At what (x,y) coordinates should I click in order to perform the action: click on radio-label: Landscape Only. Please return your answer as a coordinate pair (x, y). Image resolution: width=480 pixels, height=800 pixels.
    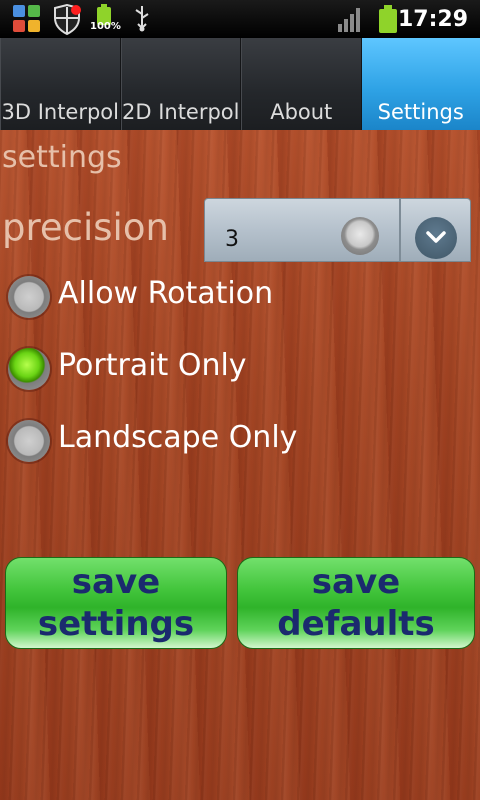
    Looking at the image, I should click on (178, 437).